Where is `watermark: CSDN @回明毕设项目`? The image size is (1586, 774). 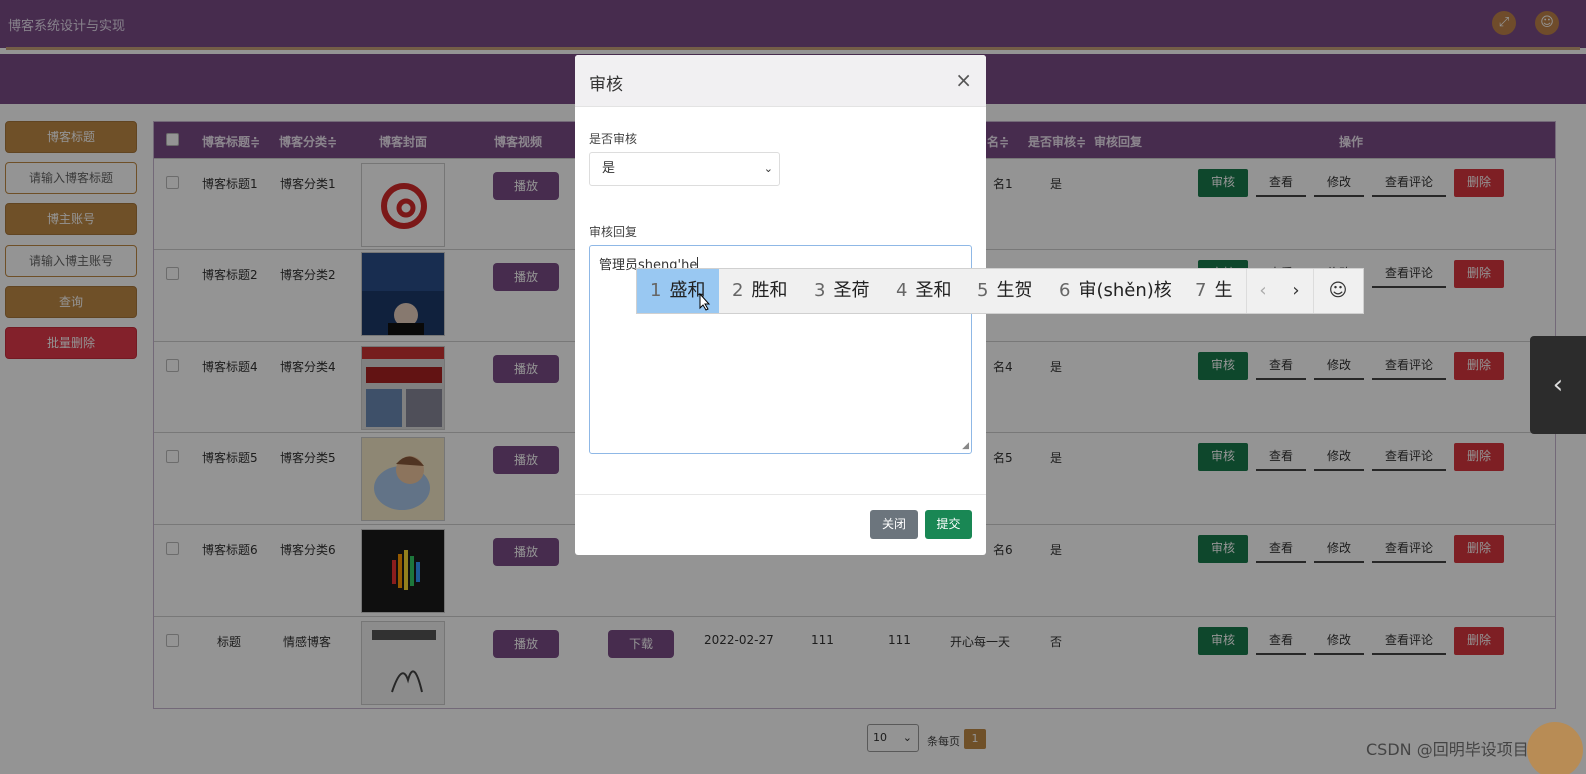
watermark: CSDN @回明毕设项目 is located at coordinates (1447, 749).